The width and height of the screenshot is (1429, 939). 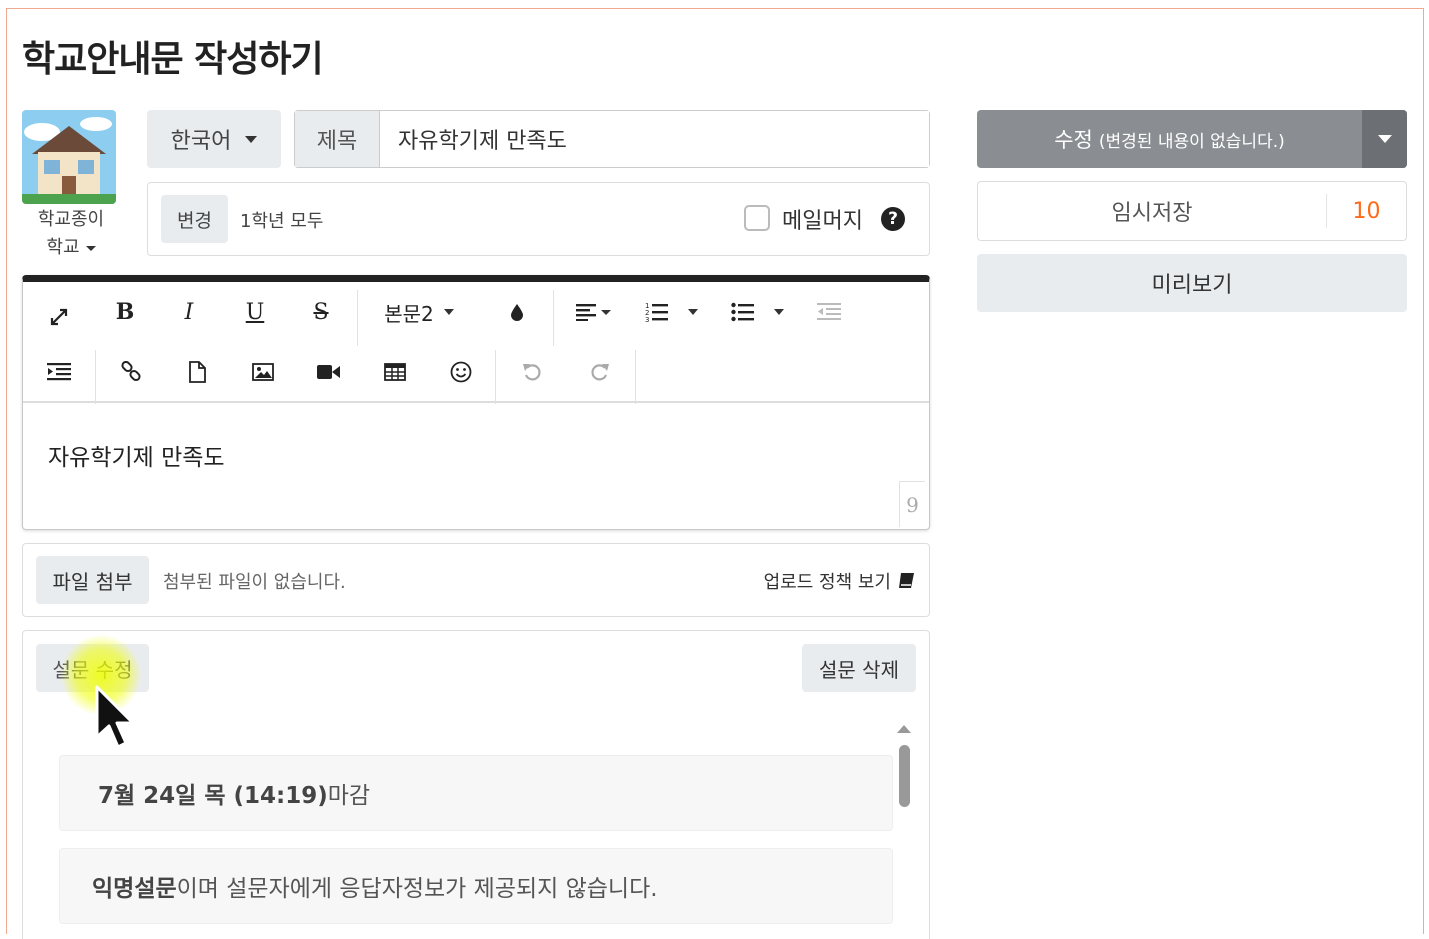 What do you see at coordinates (201, 141) in the screenshot?
I see `language-label: 한국어` at bounding box center [201, 141].